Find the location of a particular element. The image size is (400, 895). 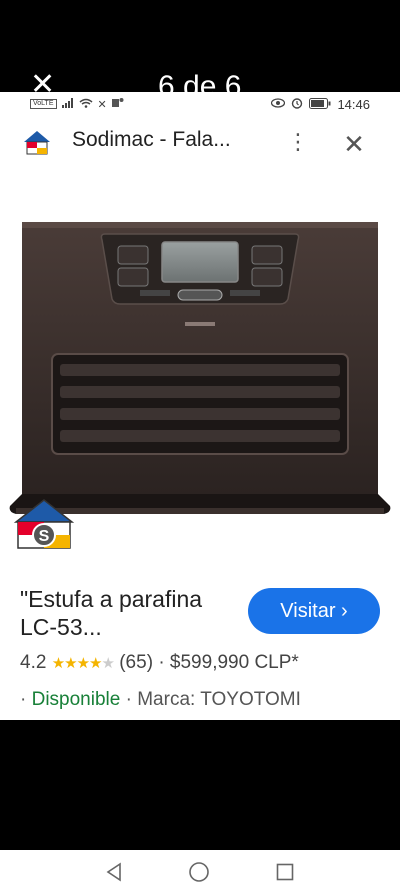

eye-comfort-icon is located at coordinates (278, 104).